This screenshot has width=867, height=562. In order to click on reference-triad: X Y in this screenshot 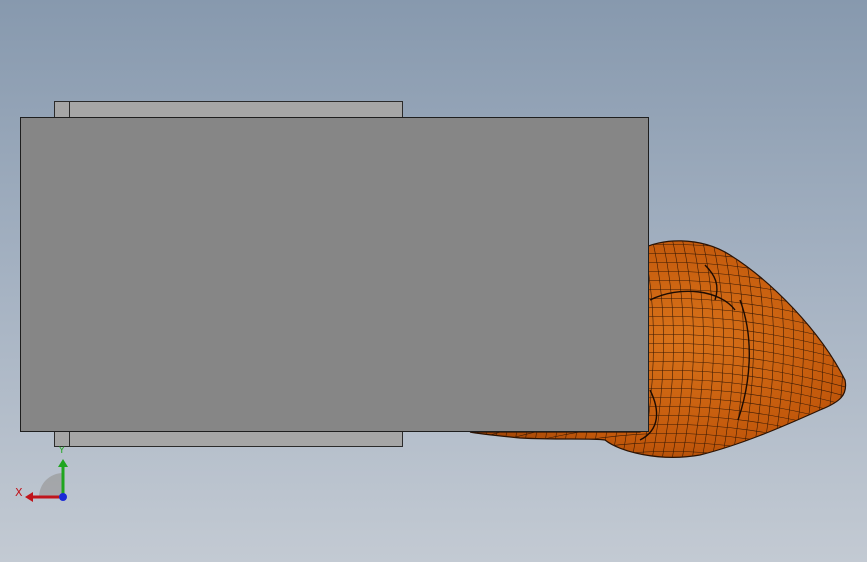, I will do `click(50, 475)`.